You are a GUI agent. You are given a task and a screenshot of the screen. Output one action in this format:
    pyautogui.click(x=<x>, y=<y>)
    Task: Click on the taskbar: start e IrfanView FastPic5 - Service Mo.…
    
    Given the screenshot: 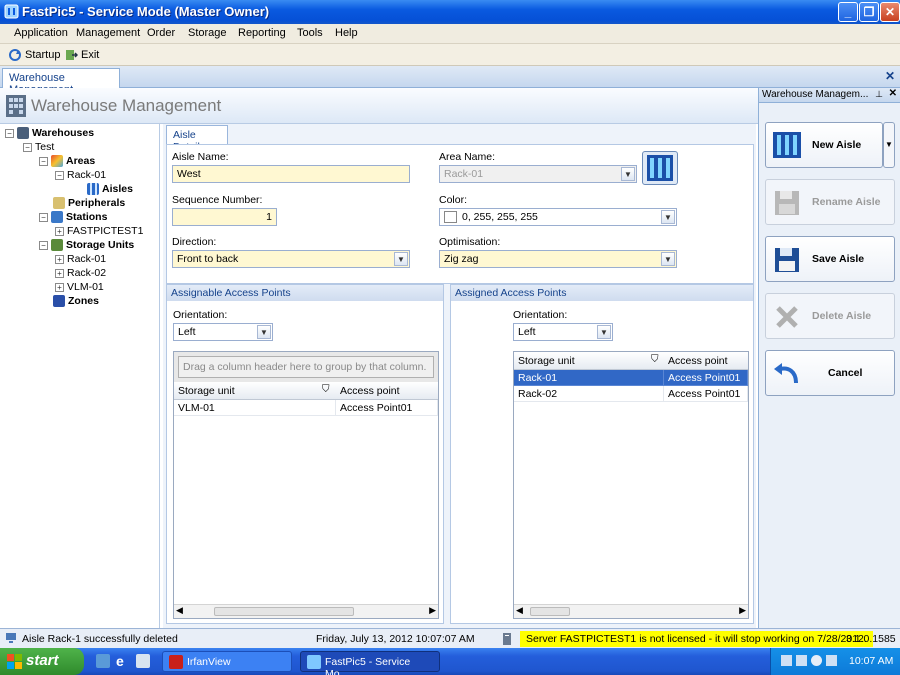 What is the action you would take?
    pyautogui.click(x=450, y=661)
    